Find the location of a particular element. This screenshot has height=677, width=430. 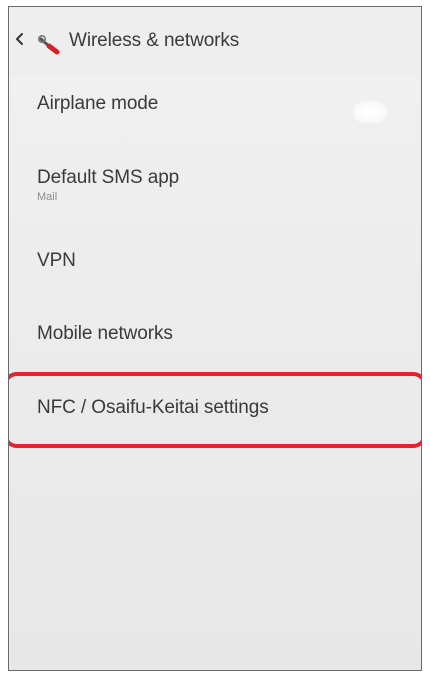

settings-item-vpn: VPN is located at coordinates (215, 261).